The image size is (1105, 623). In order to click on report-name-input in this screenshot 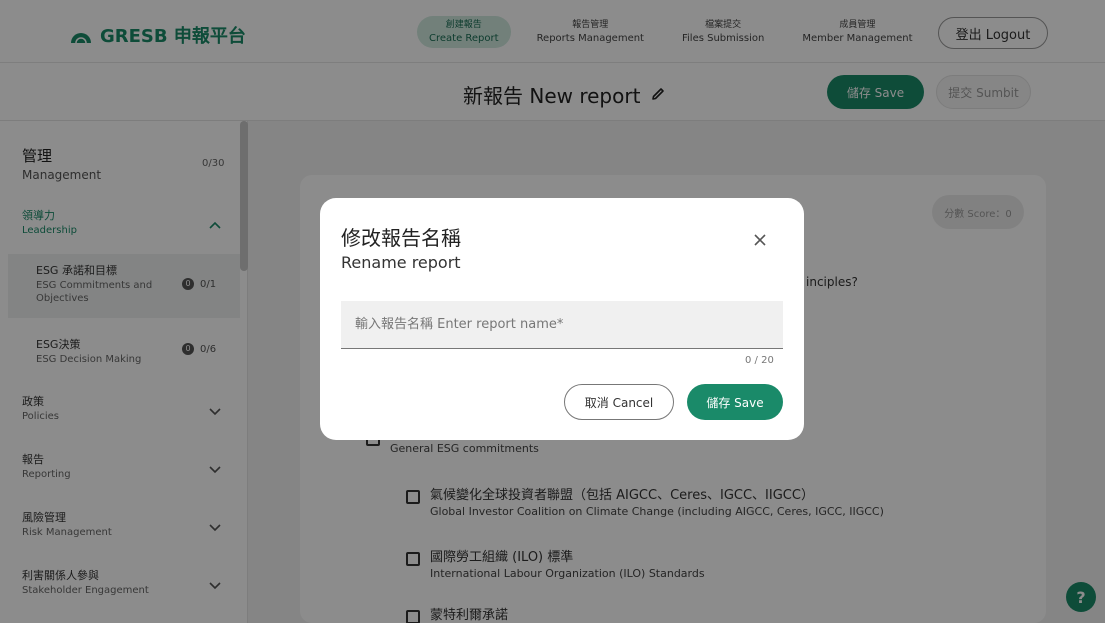, I will do `click(562, 325)`.